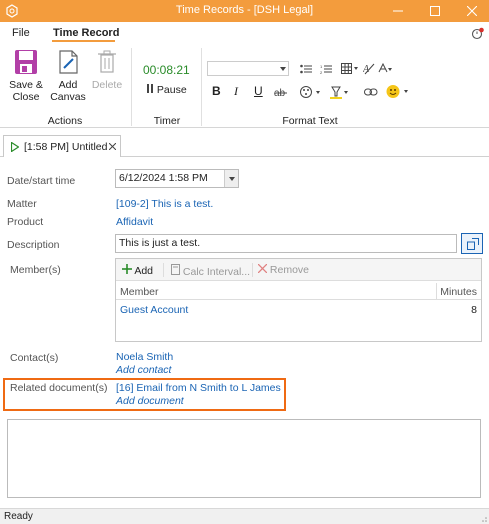 The width and height of the screenshot is (489, 524). I want to click on close-button, so click(472, 11).